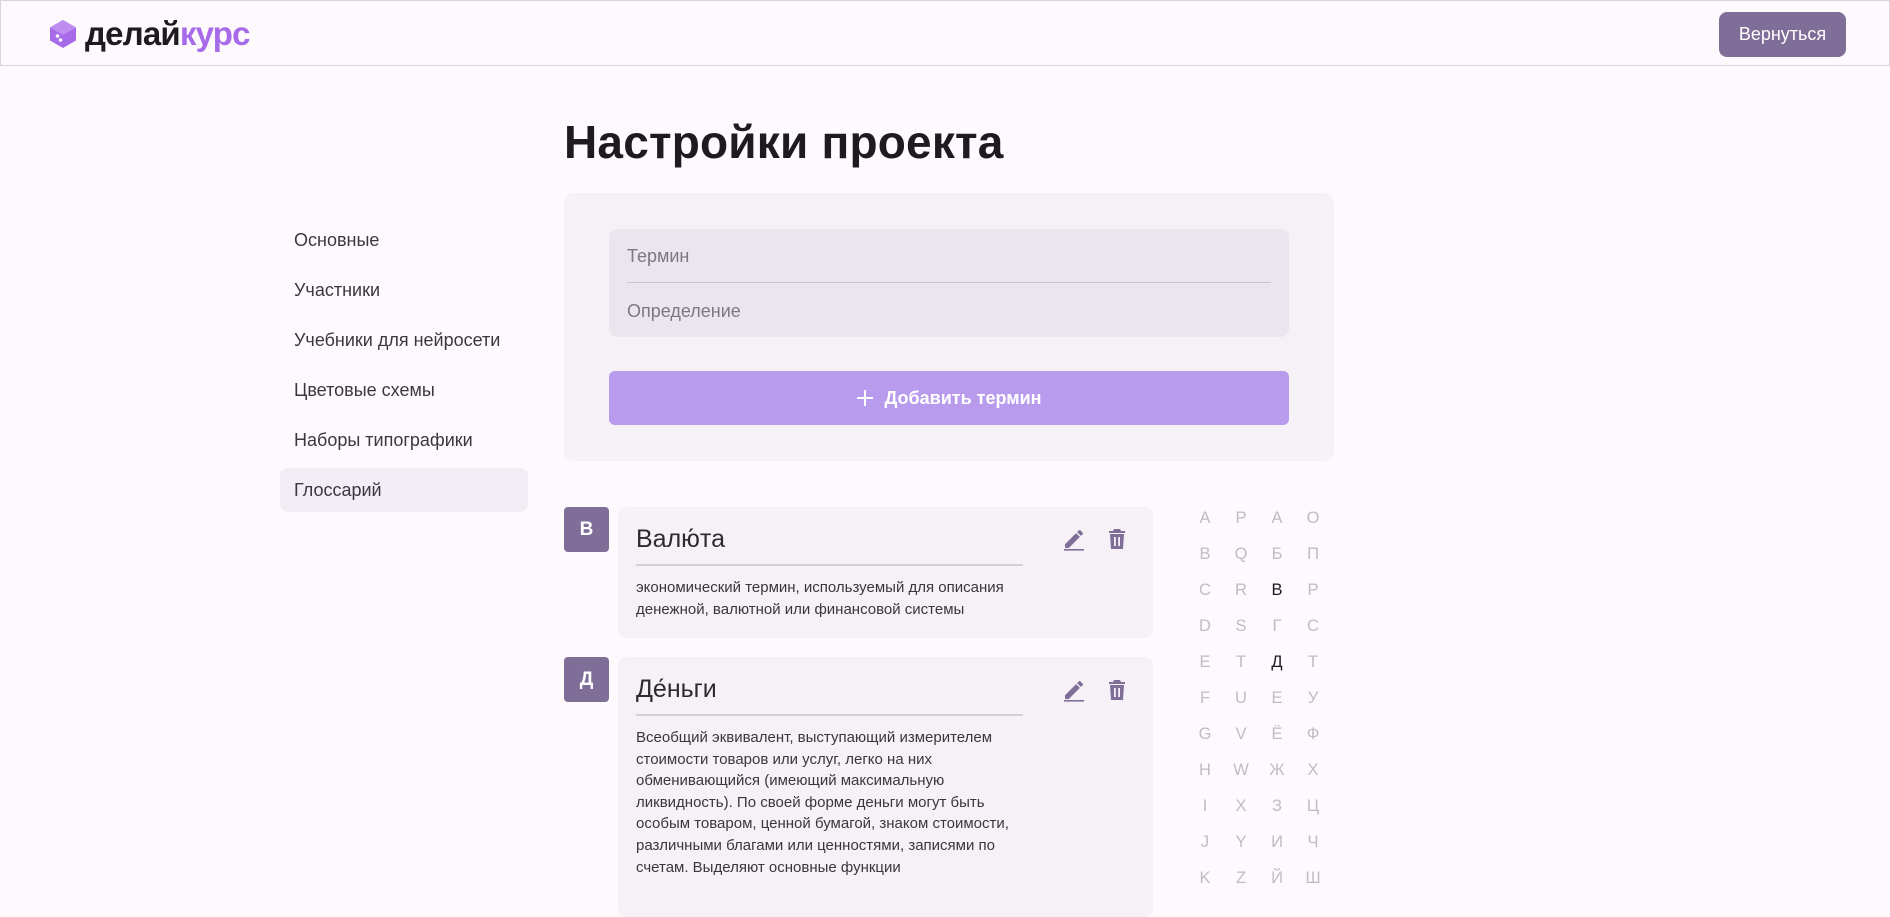 The width and height of the screenshot is (1890, 917). I want to click on alphabet-letter: R, so click(1241, 590).